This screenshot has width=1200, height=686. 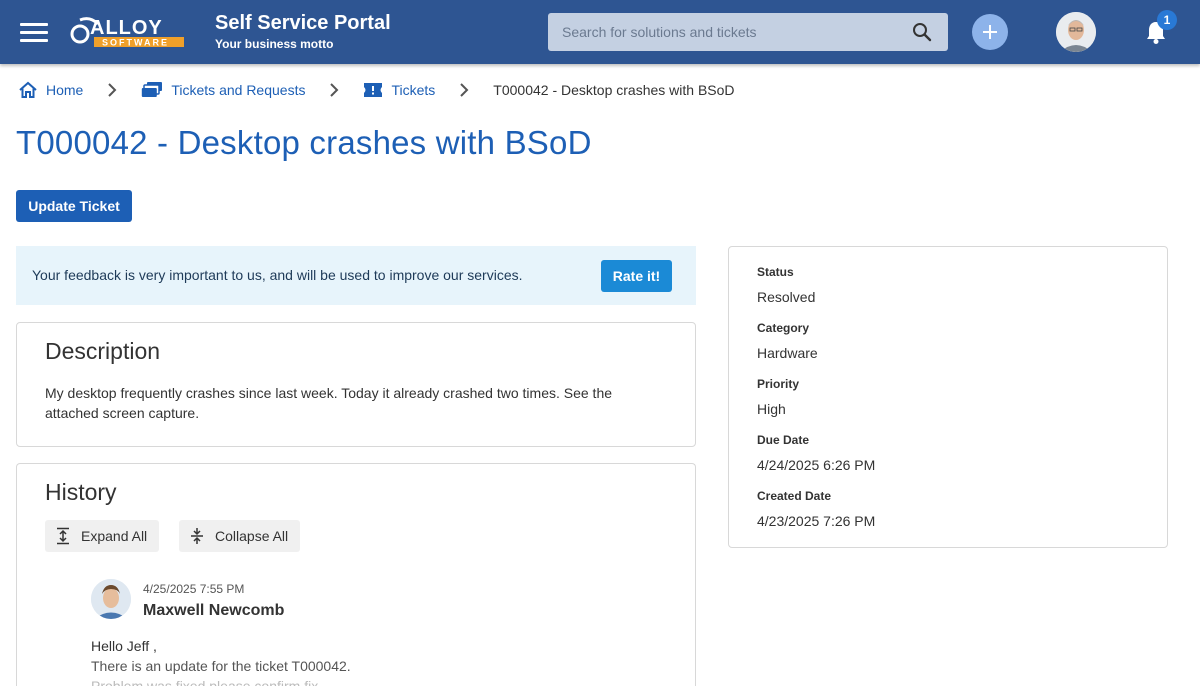 What do you see at coordinates (816, 521) in the screenshot?
I see `created-date-value: 4/23/2025 7:26 PM` at bounding box center [816, 521].